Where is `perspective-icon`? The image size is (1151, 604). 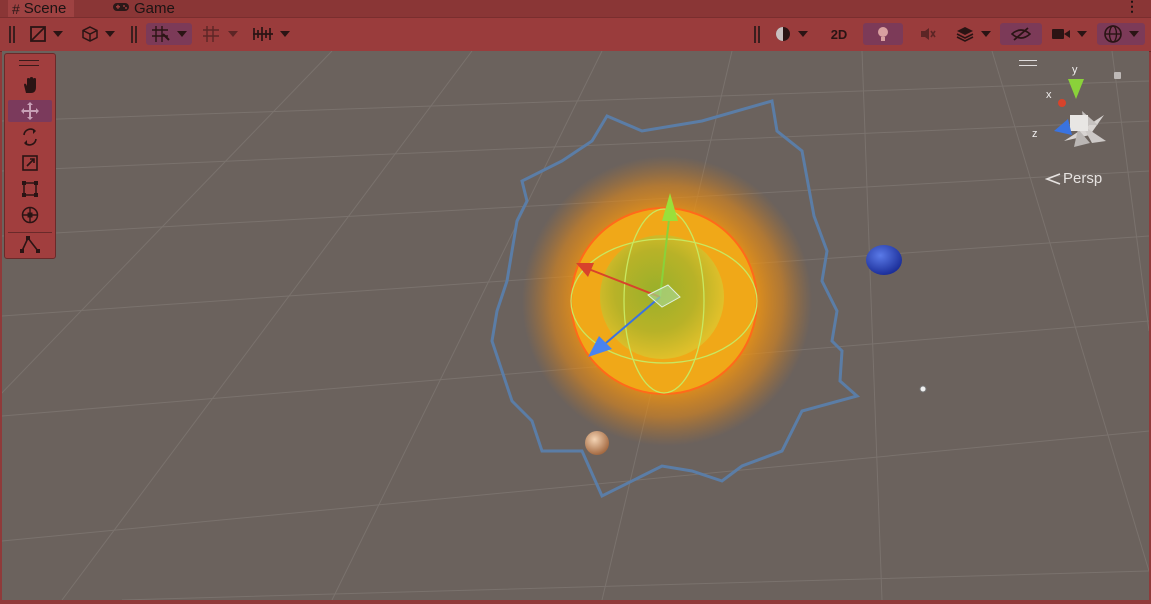
perspective-icon is located at coordinates (1053, 178).